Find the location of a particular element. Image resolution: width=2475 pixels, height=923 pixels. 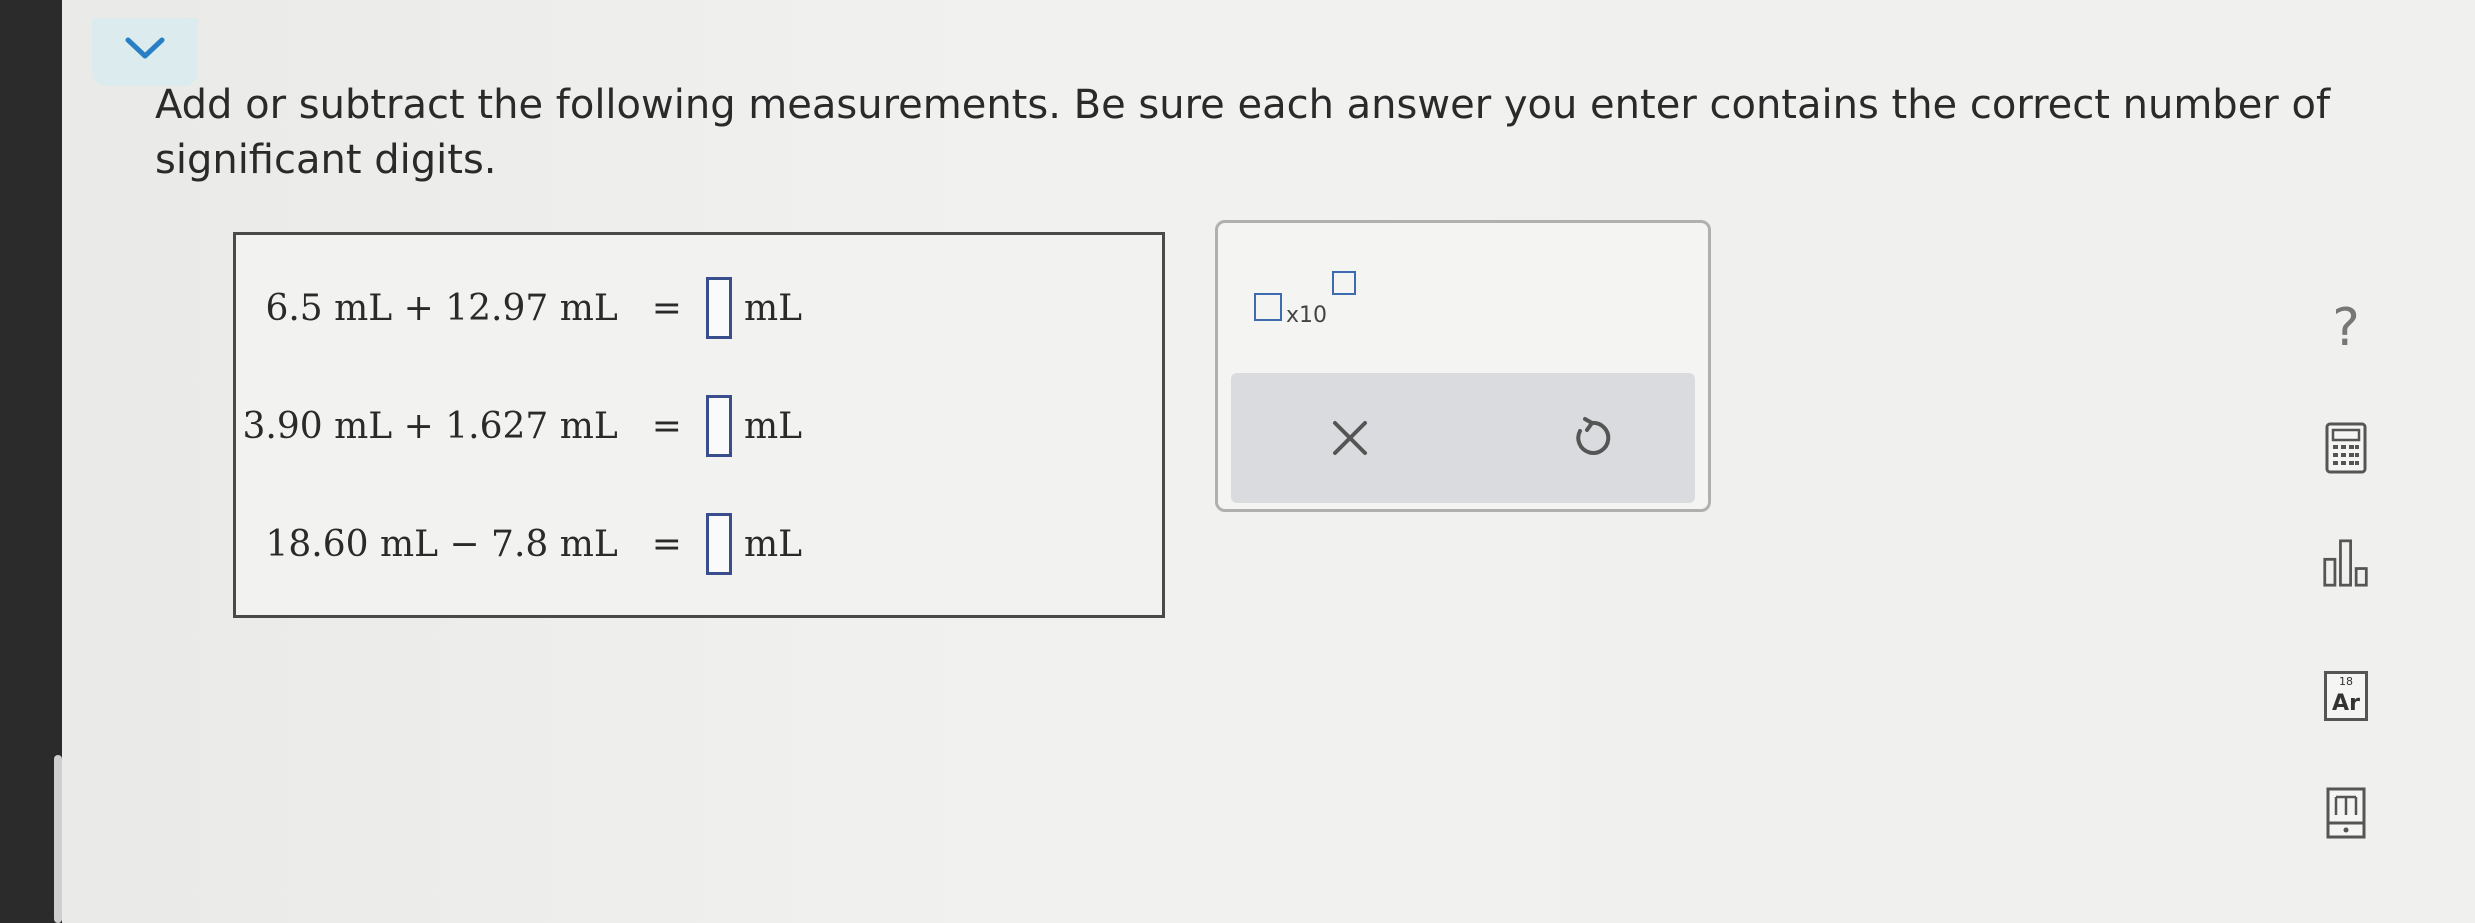

equation-lhs: 6.5 mL + 12.97 mL is located at coordinates (441, 308).